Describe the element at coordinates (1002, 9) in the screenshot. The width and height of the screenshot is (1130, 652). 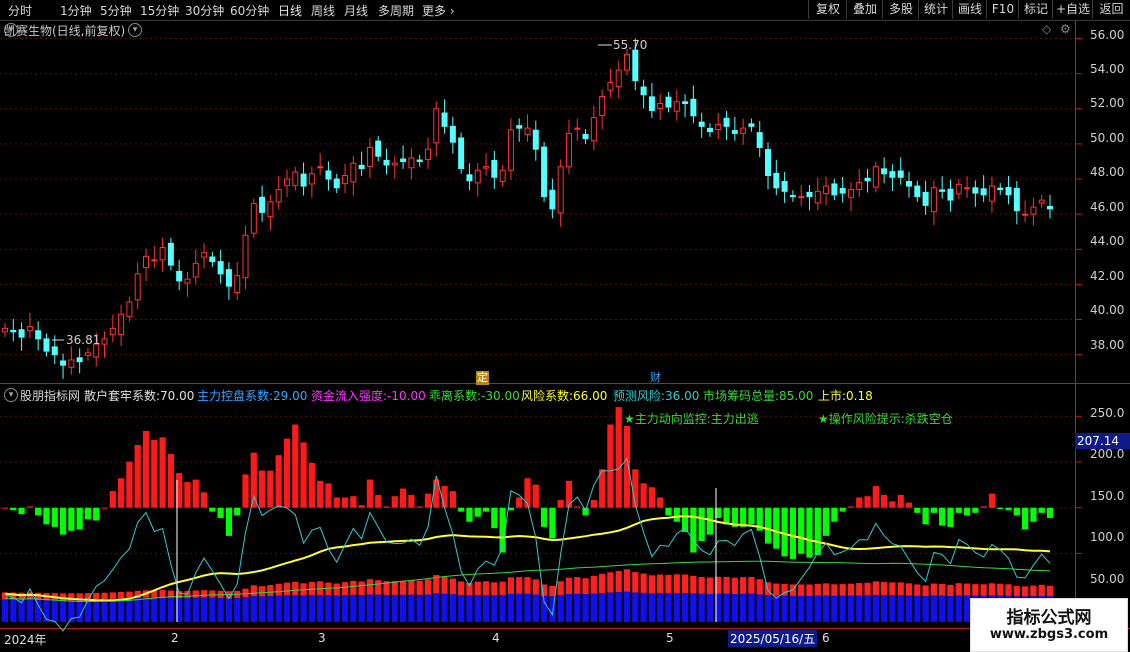
I see `f10-button: F10` at that location.